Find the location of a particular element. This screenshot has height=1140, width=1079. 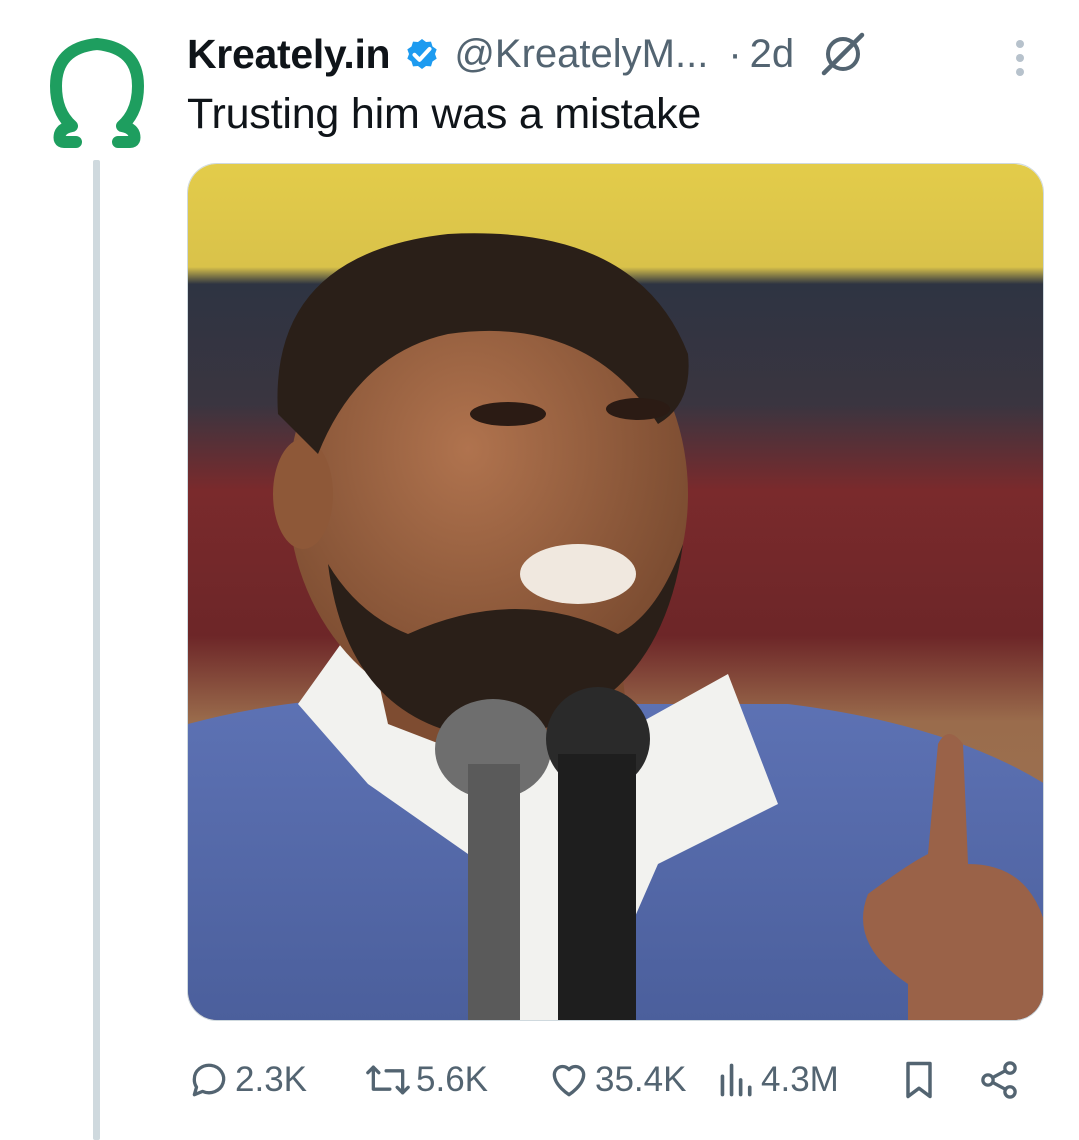

like-count: 35.4K is located at coordinates (641, 1079).